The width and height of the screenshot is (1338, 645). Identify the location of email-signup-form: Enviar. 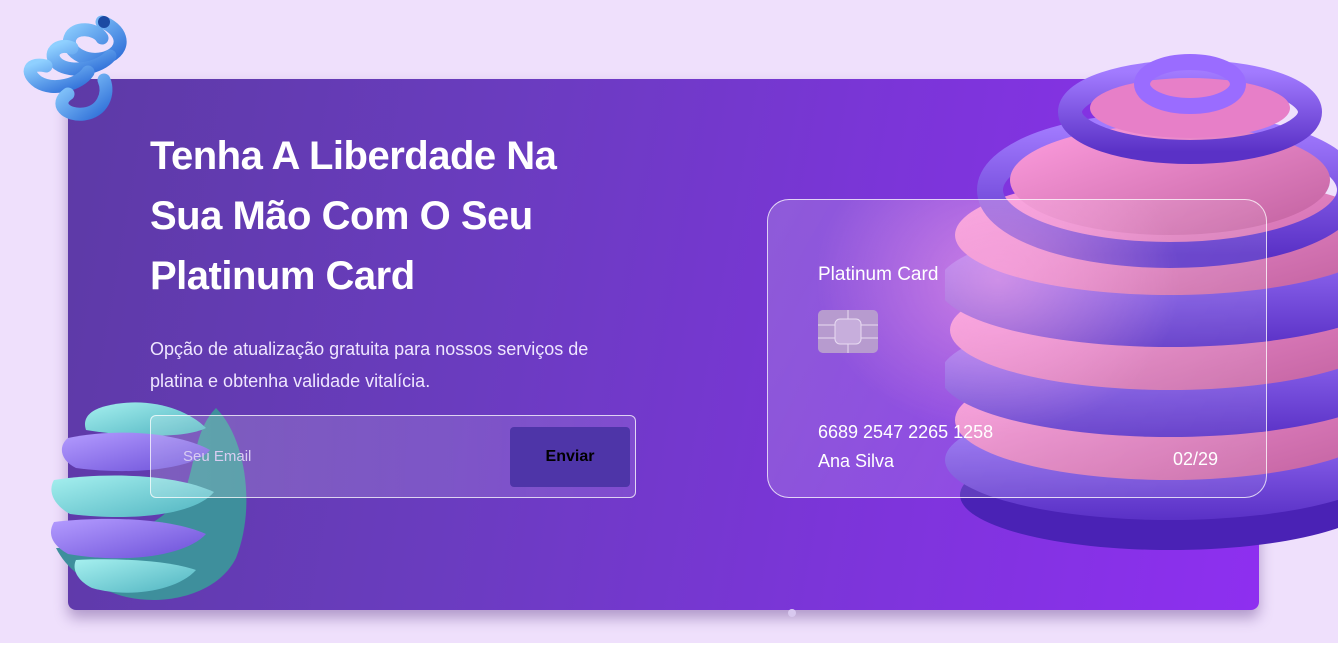
(393, 456).